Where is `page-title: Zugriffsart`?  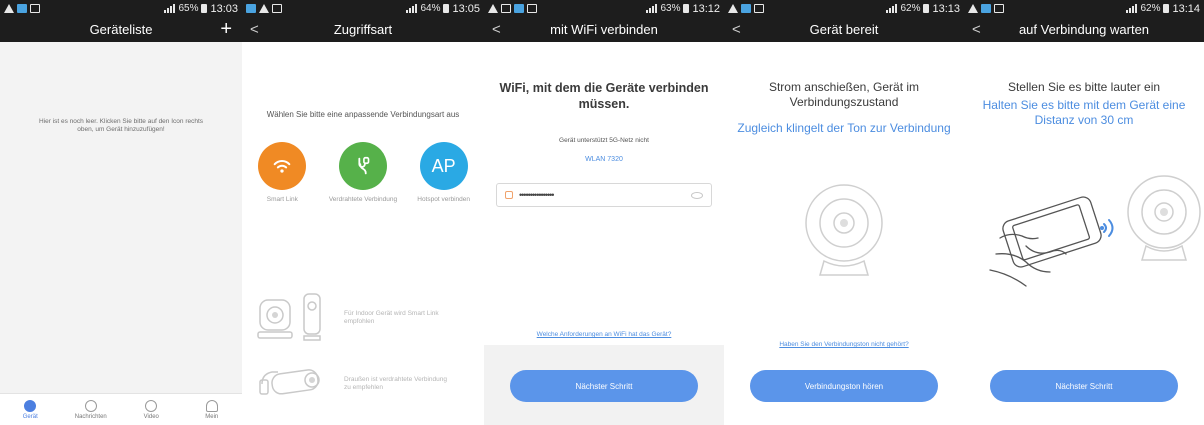 page-title: Zugriffsart is located at coordinates (363, 29).